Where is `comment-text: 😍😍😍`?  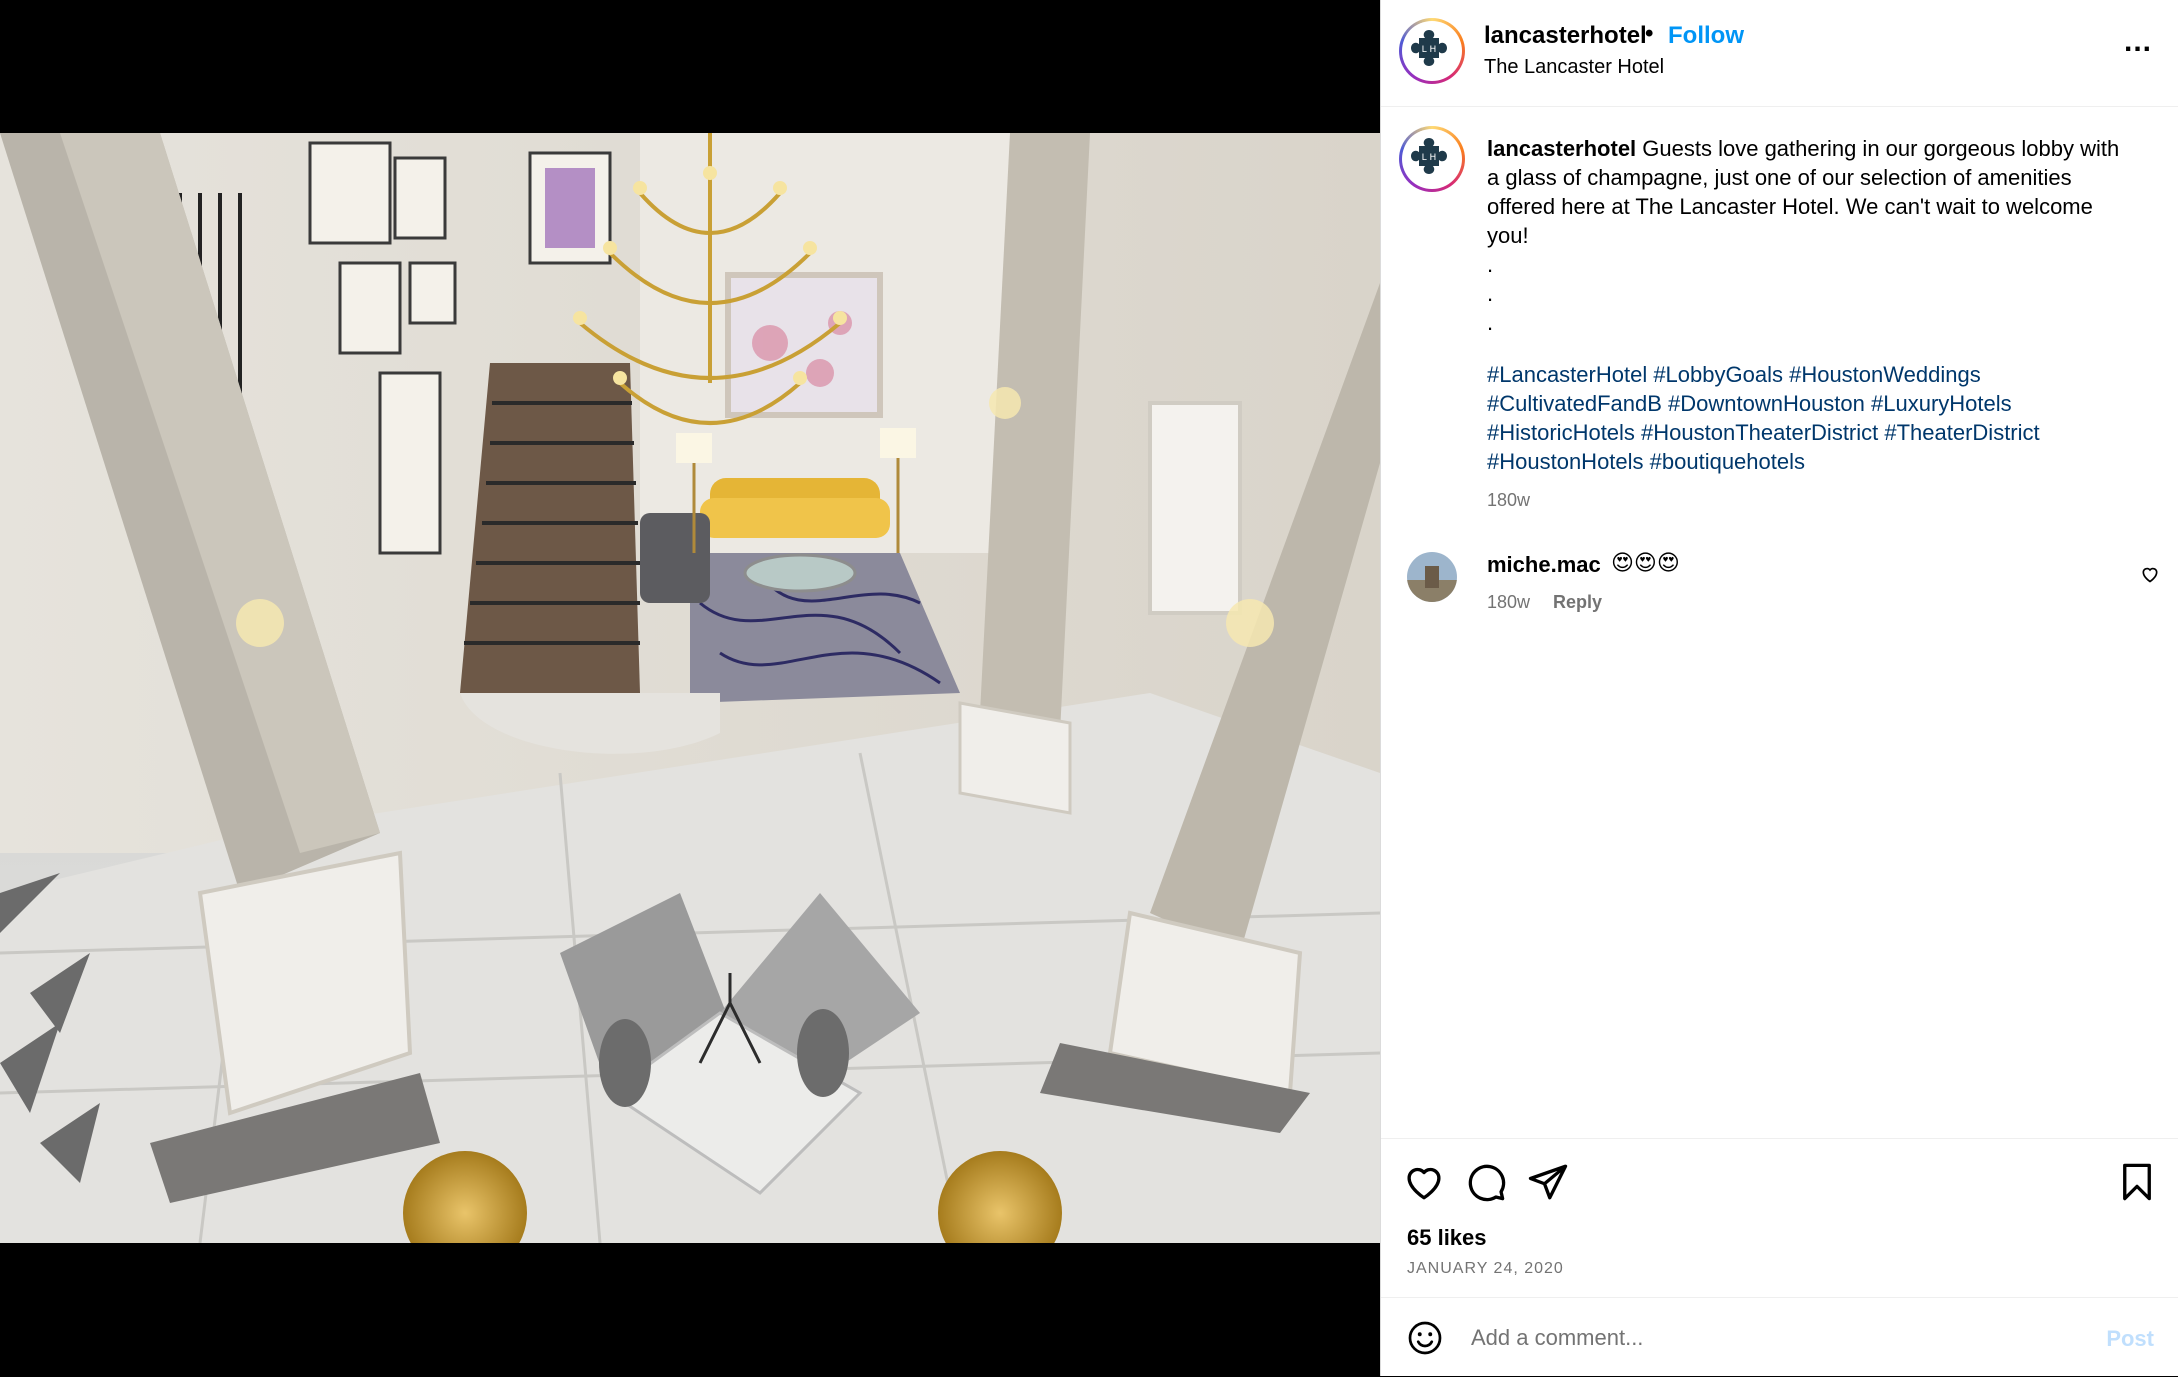
comment-text: 😍😍😍 is located at coordinates (1645, 562).